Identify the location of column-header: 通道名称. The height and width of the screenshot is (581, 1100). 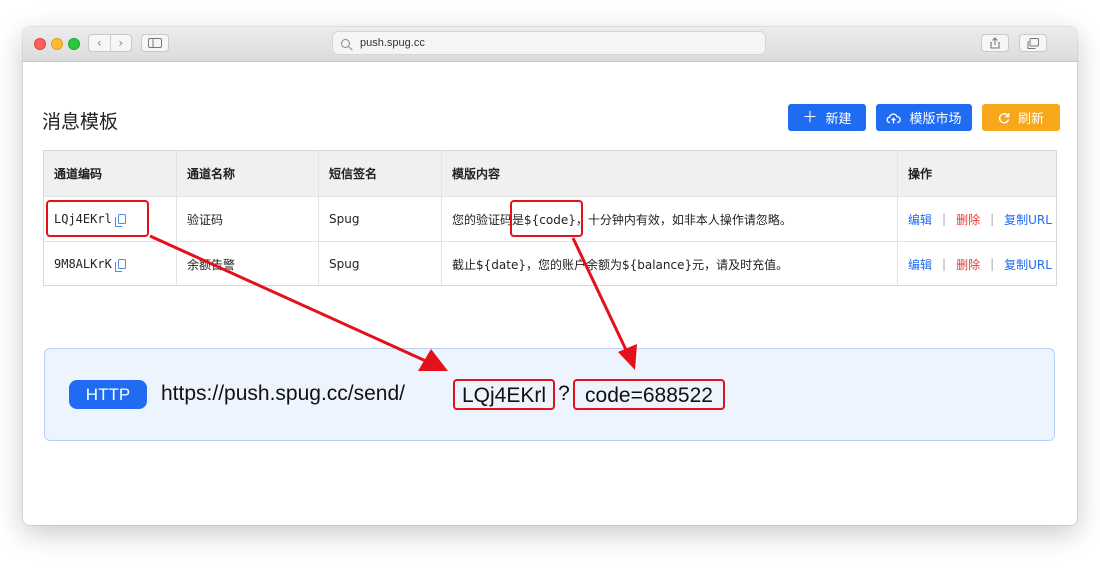
(248, 173).